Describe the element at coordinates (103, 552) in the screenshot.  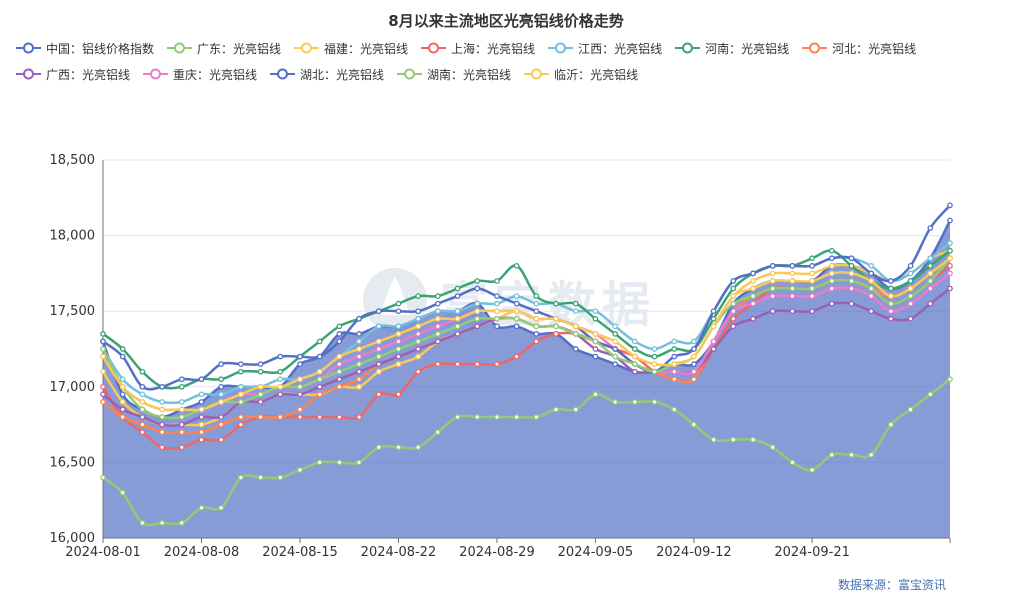
I see `x-tick-label: 2024-08-01` at that location.